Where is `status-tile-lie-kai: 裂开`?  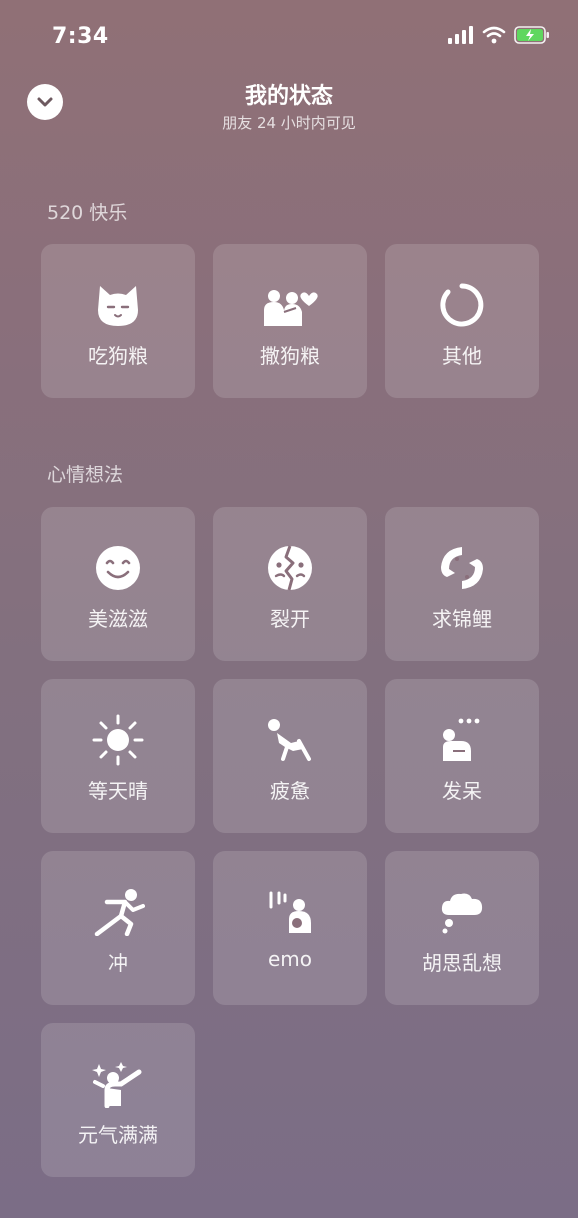 status-tile-lie-kai: 裂开 is located at coordinates (290, 584).